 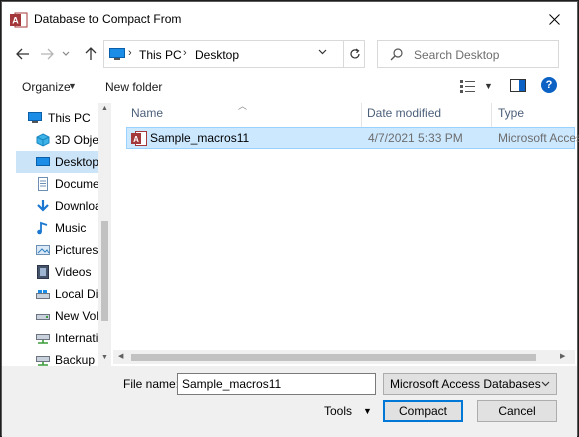 I want to click on title-bar: A Database to Compact From, so click(x=289, y=19).